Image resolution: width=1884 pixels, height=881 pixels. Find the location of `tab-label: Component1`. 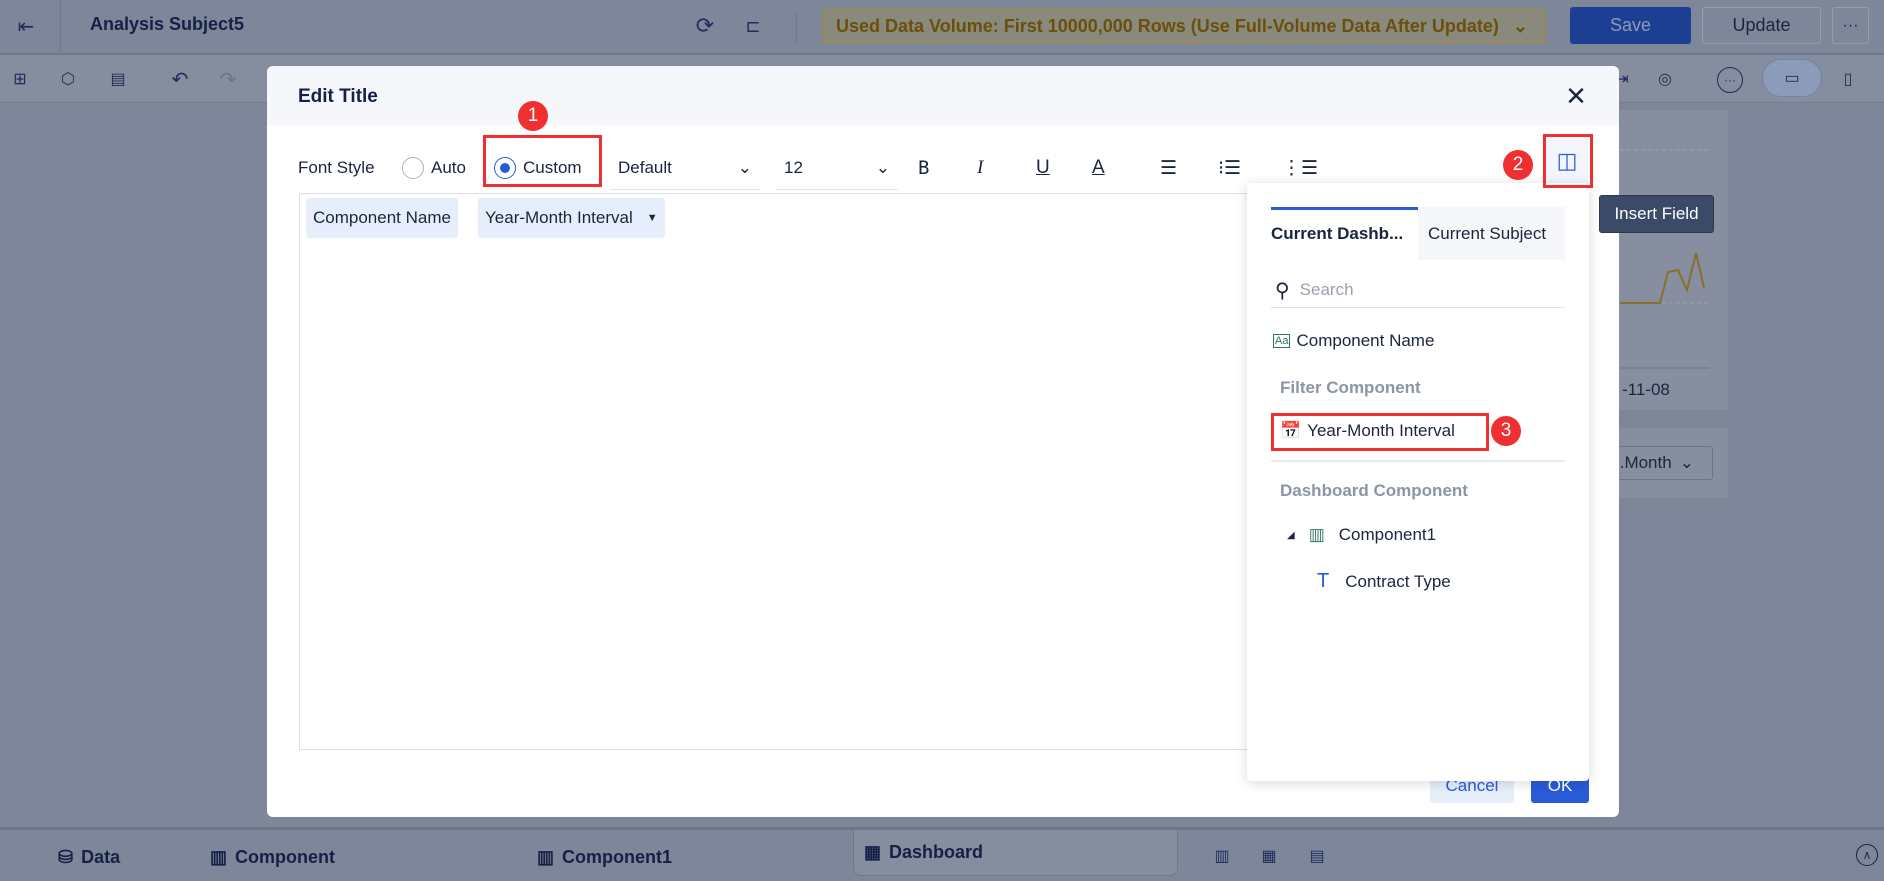

tab-label: Component1 is located at coordinates (617, 856).